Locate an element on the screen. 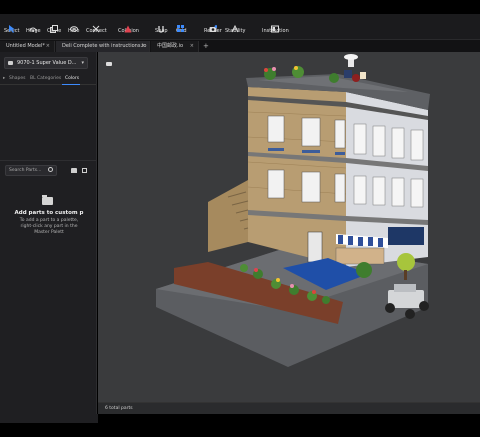  tab-bl-categories: BL Categories is located at coordinates (45, 78).